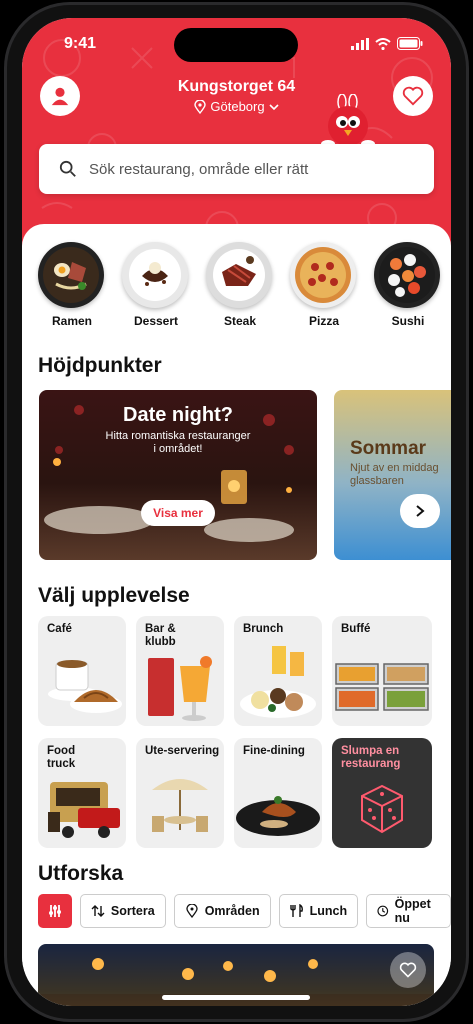 This screenshot has height=1024, width=473. Describe the element at coordinates (249, 169) in the screenshot. I see `search-input` at that location.